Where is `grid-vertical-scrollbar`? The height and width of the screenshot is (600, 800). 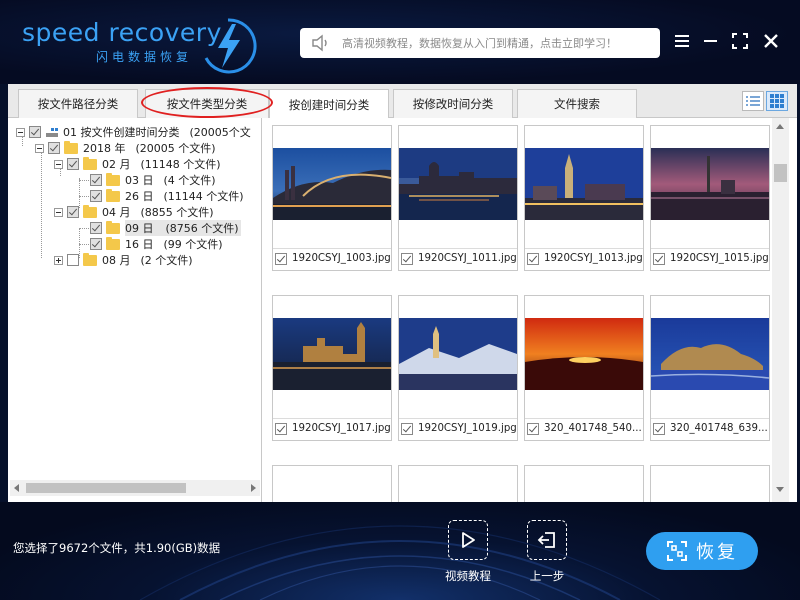 grid-vertical-scrollbar is located at coordinates (780, 310).